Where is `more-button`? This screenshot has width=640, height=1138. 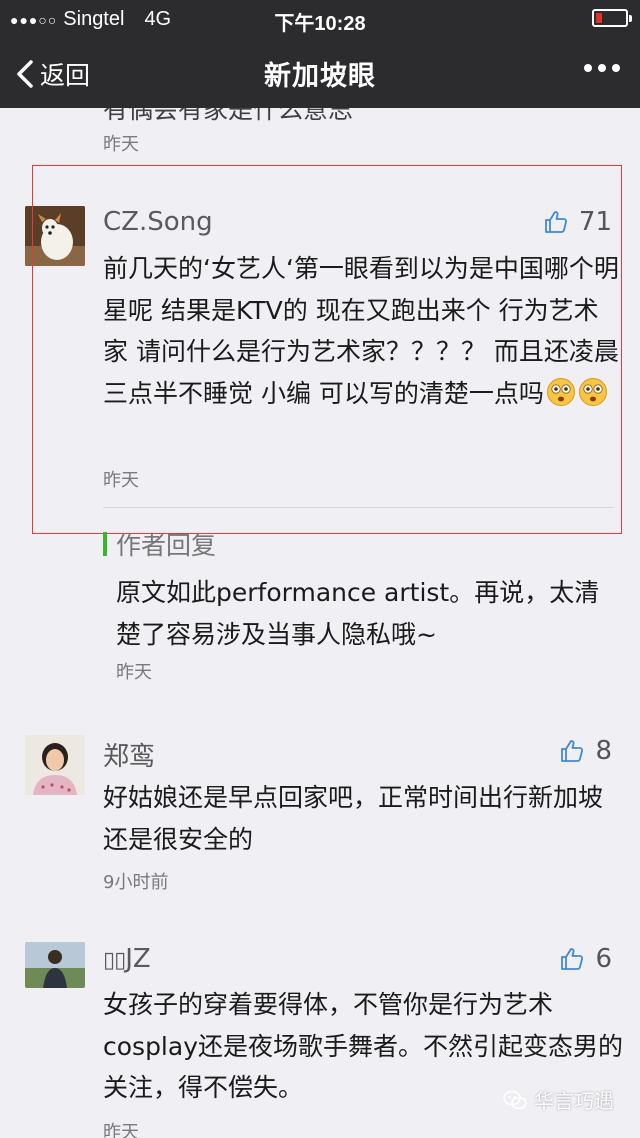 more-button is located at coordinates (602, 68).